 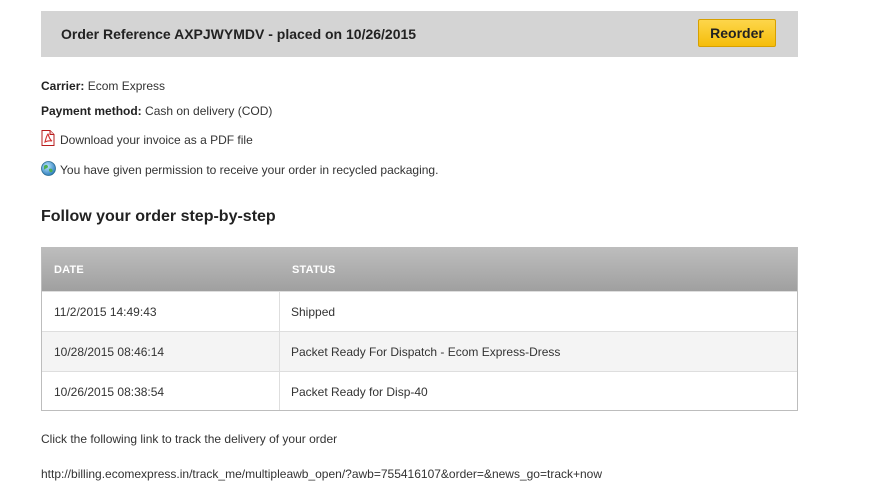 I want to click on tracking-section-title: Follow your order step-by-step, so click(x=158, y=216).